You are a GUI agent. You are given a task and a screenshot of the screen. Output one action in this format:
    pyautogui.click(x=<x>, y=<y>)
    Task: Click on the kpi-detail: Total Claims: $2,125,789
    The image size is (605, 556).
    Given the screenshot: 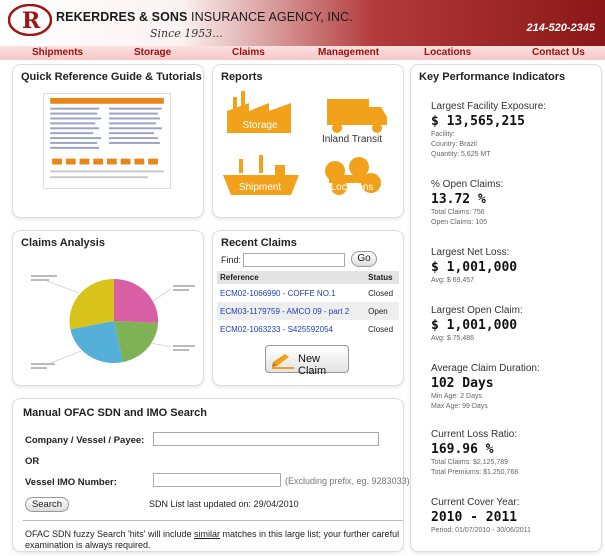 What is the action you would take?
    pyautogui.click(x=470, y=462)
    